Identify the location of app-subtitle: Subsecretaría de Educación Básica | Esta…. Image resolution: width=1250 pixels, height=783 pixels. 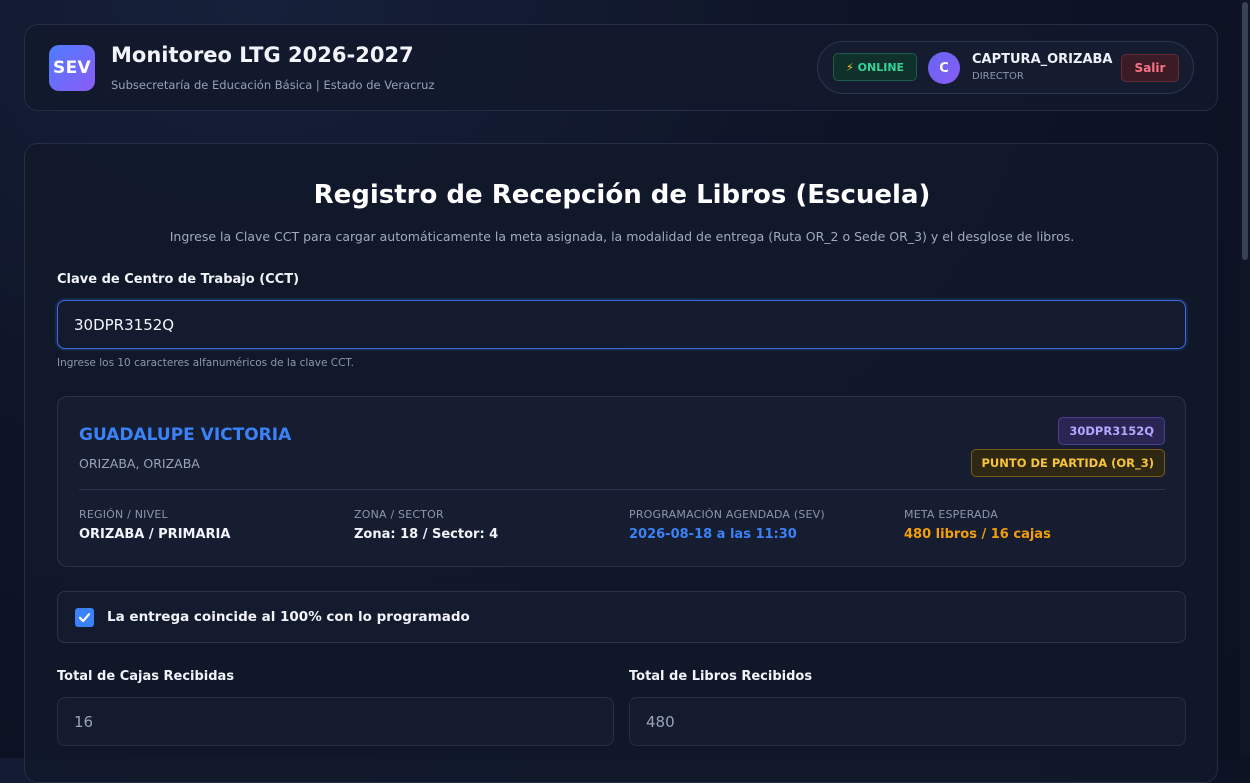
(273, 85).